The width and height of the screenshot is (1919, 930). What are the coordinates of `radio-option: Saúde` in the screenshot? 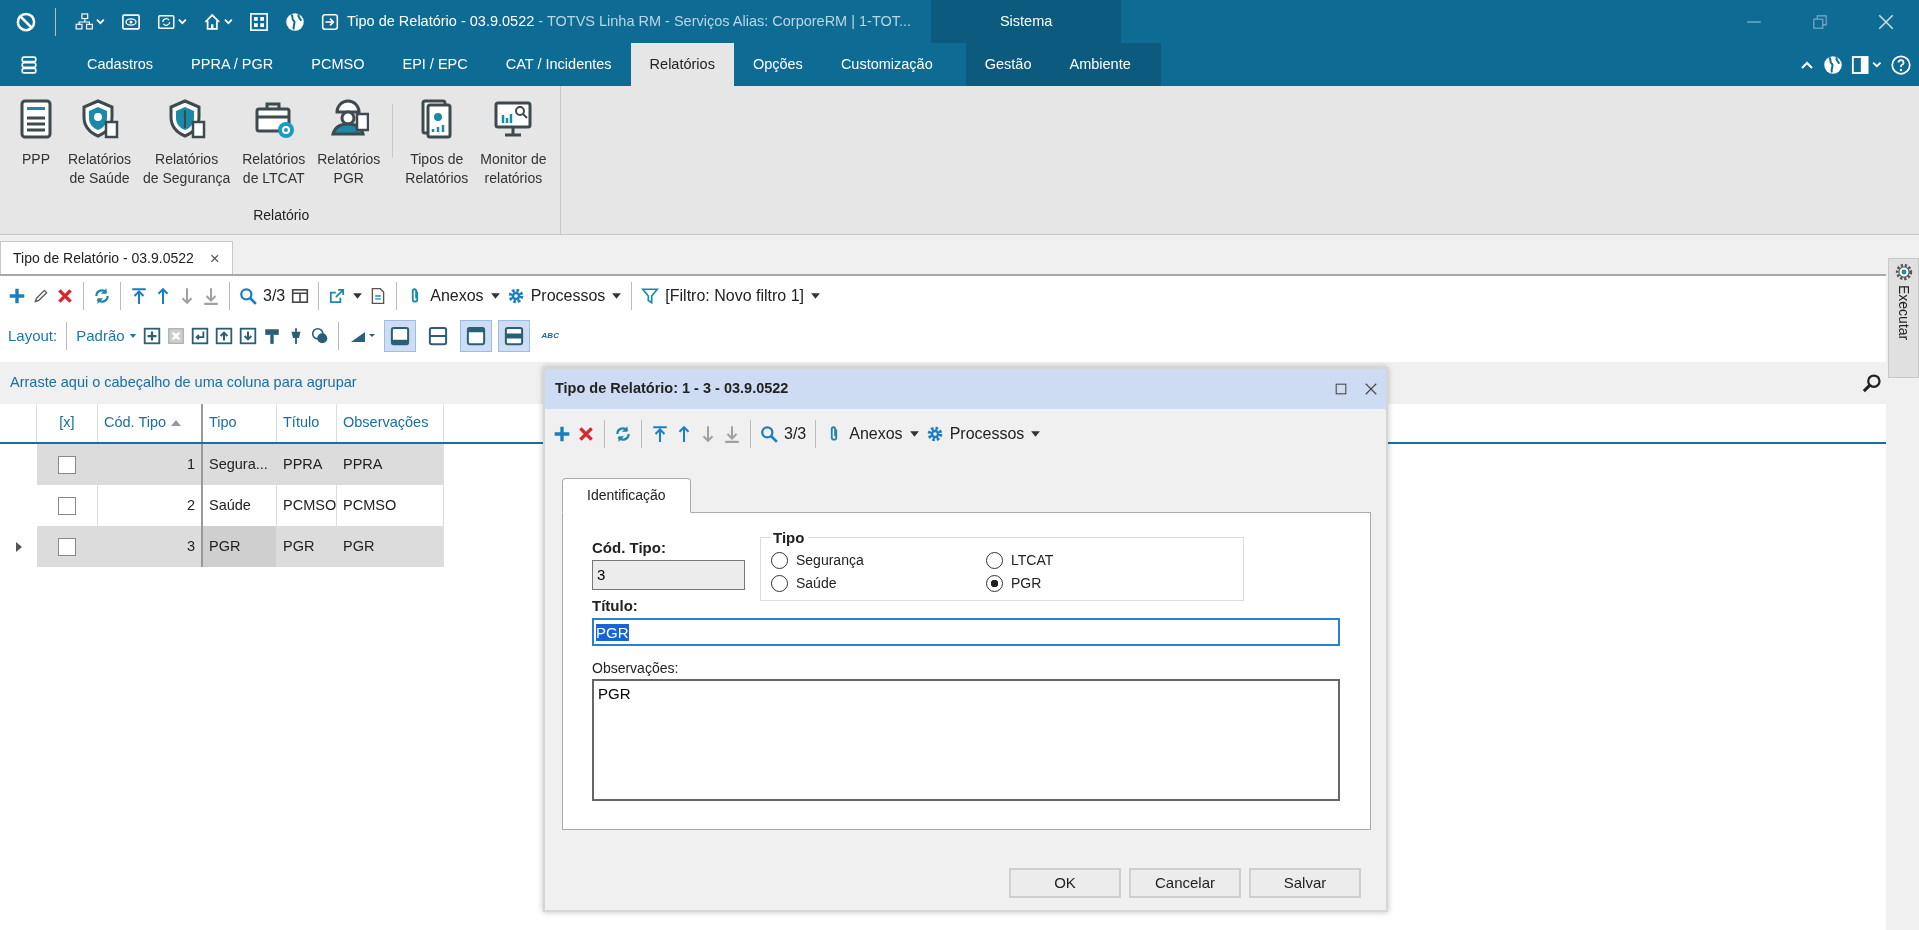 It's located at (878, 583).